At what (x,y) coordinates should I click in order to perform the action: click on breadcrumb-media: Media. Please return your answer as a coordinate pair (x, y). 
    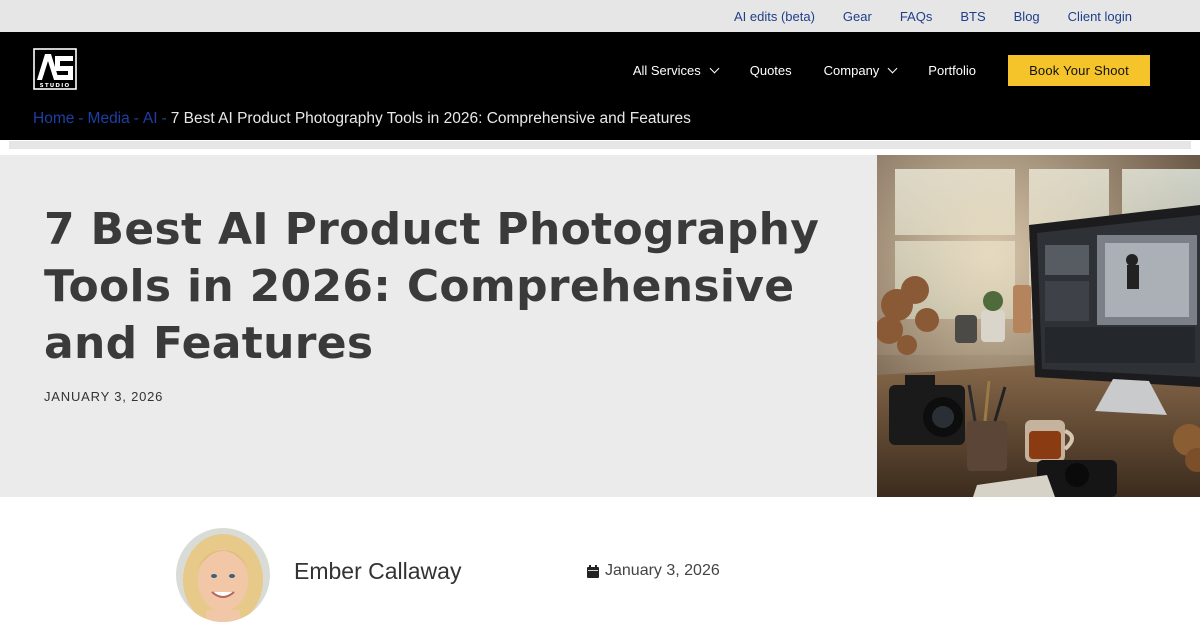
    Looking at the image, I should click on (109, 118).